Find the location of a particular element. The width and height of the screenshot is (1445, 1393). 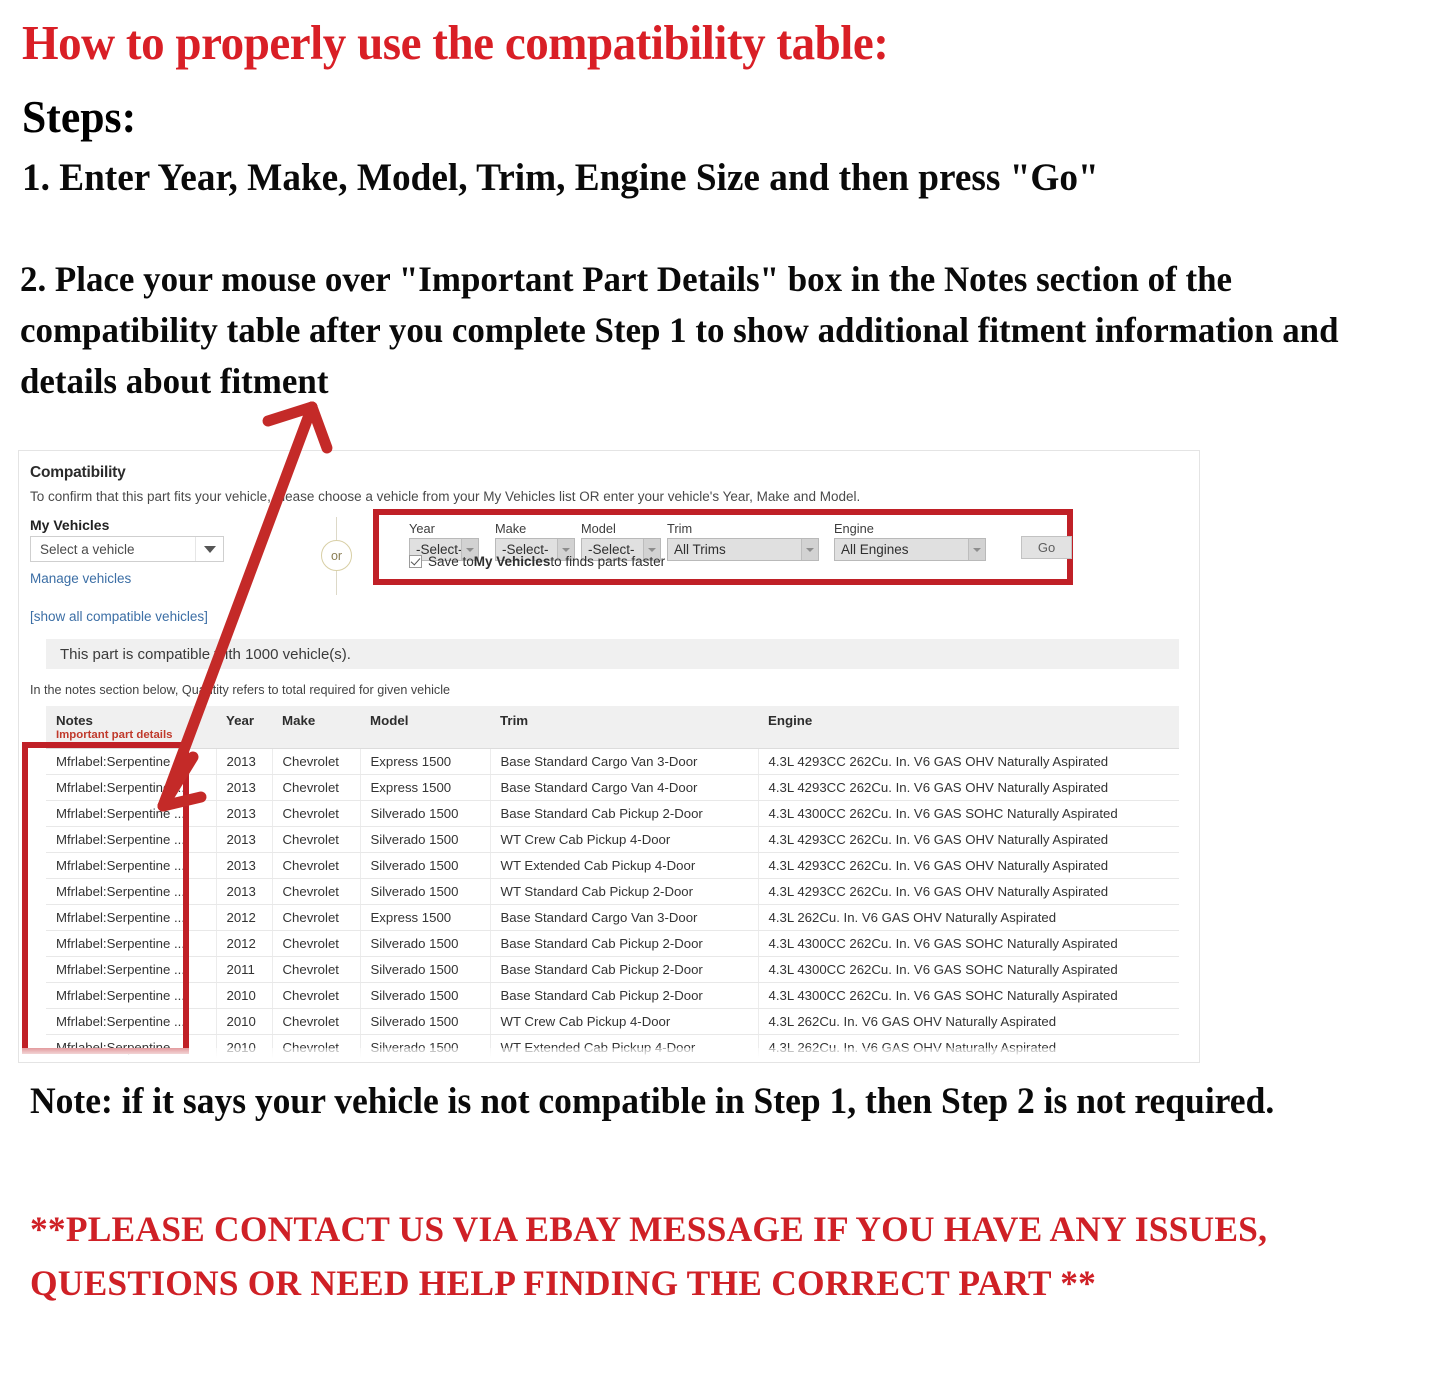

column-header-notes-label: Notes is located at coordinates (74, 720).